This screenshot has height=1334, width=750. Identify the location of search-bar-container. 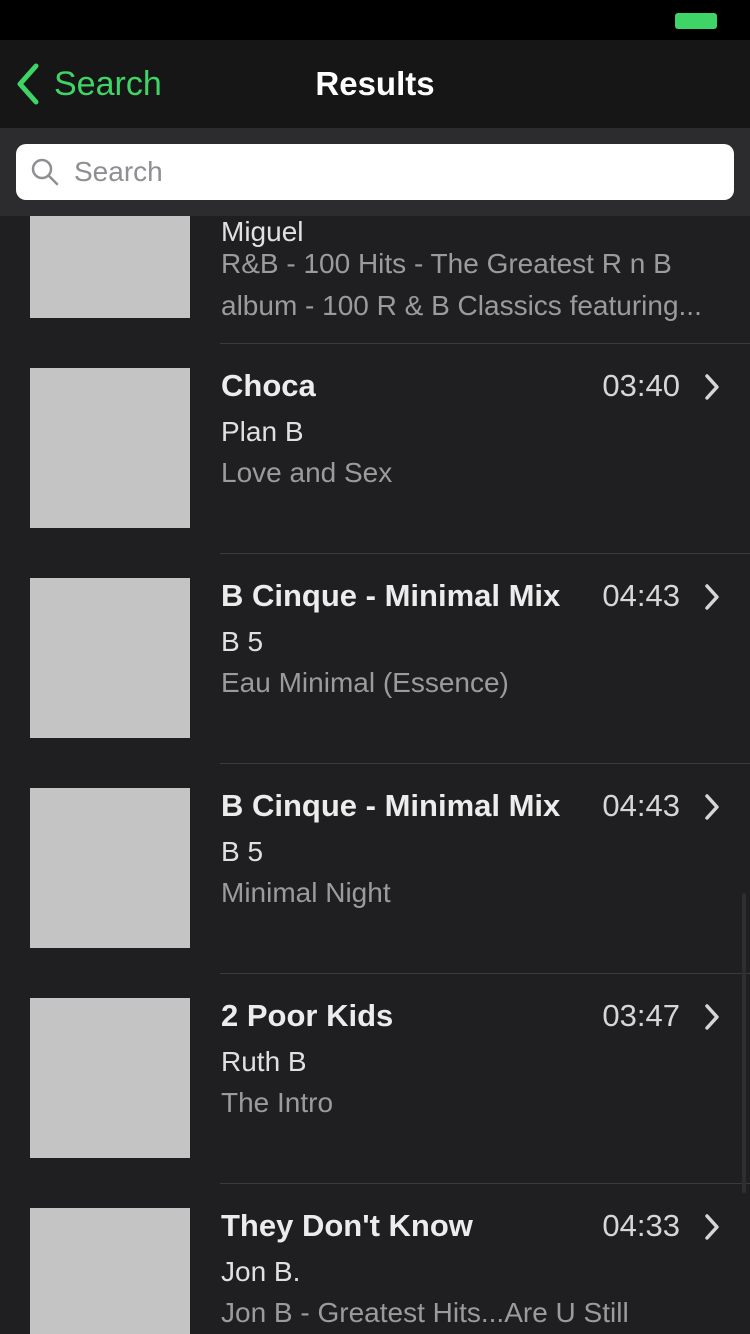
(375, 172).